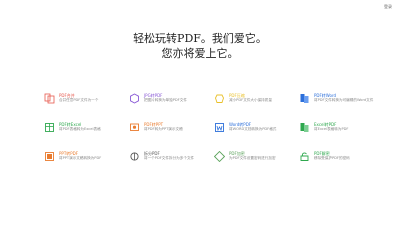  Describe the element at coordinates (304, 156) in the screenshot. I see `unlock-icon` at that location.